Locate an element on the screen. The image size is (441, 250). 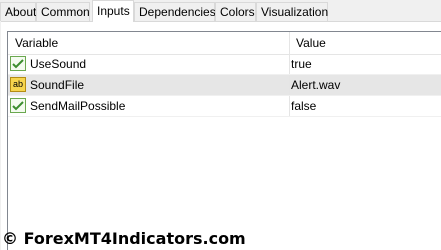
table-row: SendMailPossible false is located at coordinates (224, 106).